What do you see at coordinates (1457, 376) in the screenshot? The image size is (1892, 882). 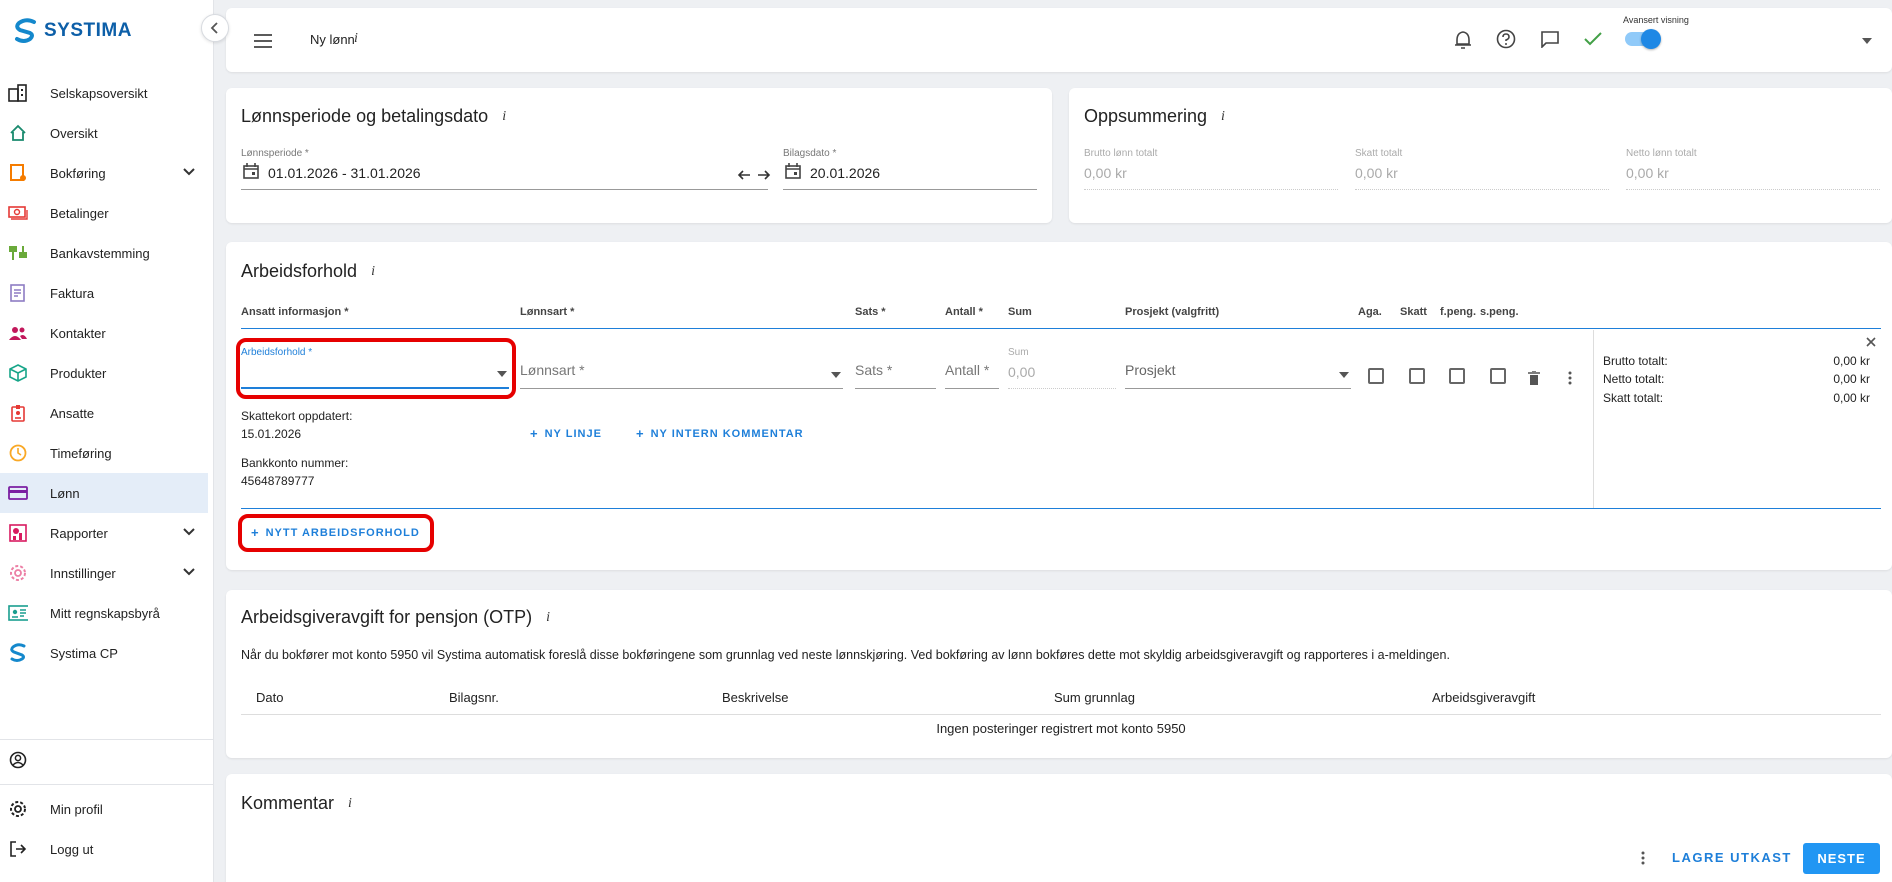 I see `fpeng-checkbox` at bounding box center [1457, 376].